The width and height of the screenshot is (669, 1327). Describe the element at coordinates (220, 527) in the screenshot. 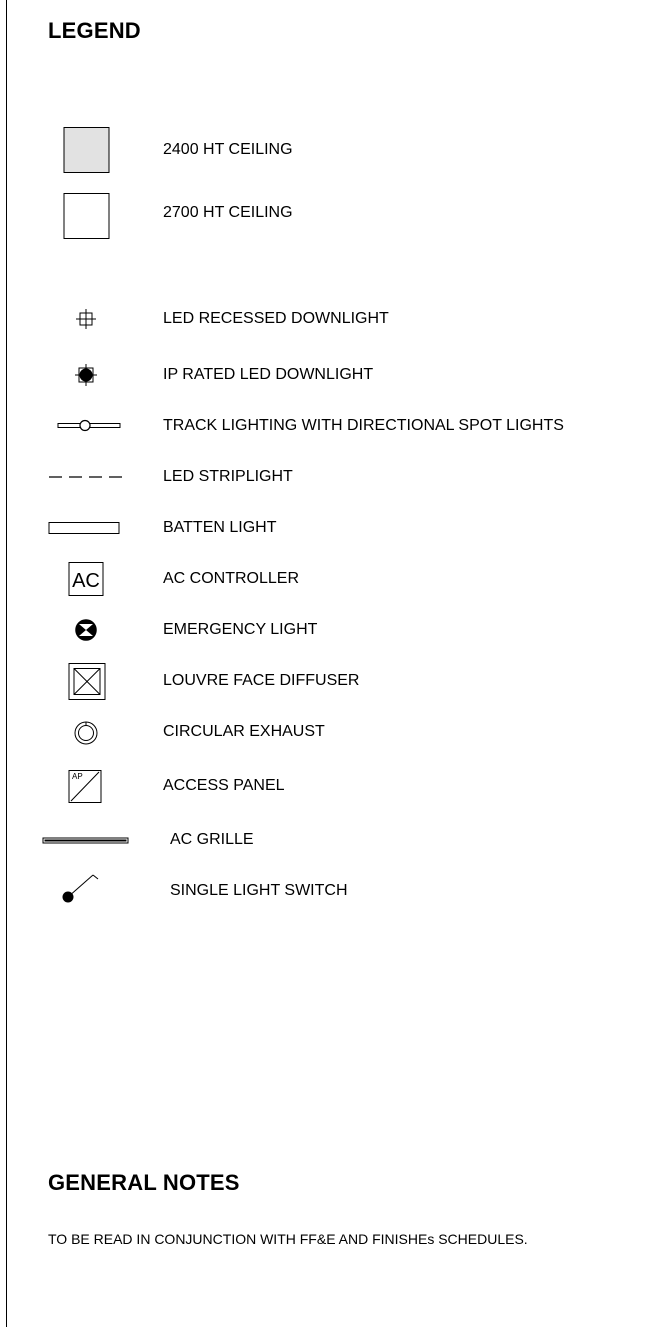

I see `legend-item-label: BATTEN LIGHT` at that location.